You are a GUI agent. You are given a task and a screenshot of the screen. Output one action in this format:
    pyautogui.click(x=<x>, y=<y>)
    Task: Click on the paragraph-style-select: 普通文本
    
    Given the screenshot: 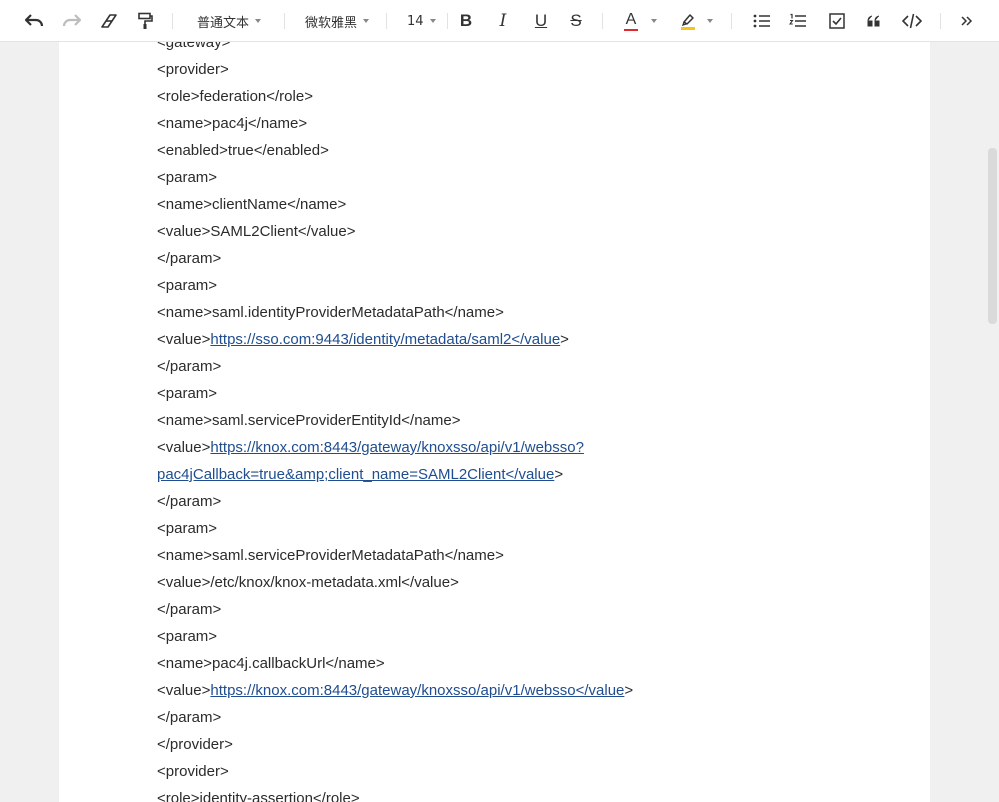 What is the action you would take?
    pyautogui.click(x=229, y=21)
    